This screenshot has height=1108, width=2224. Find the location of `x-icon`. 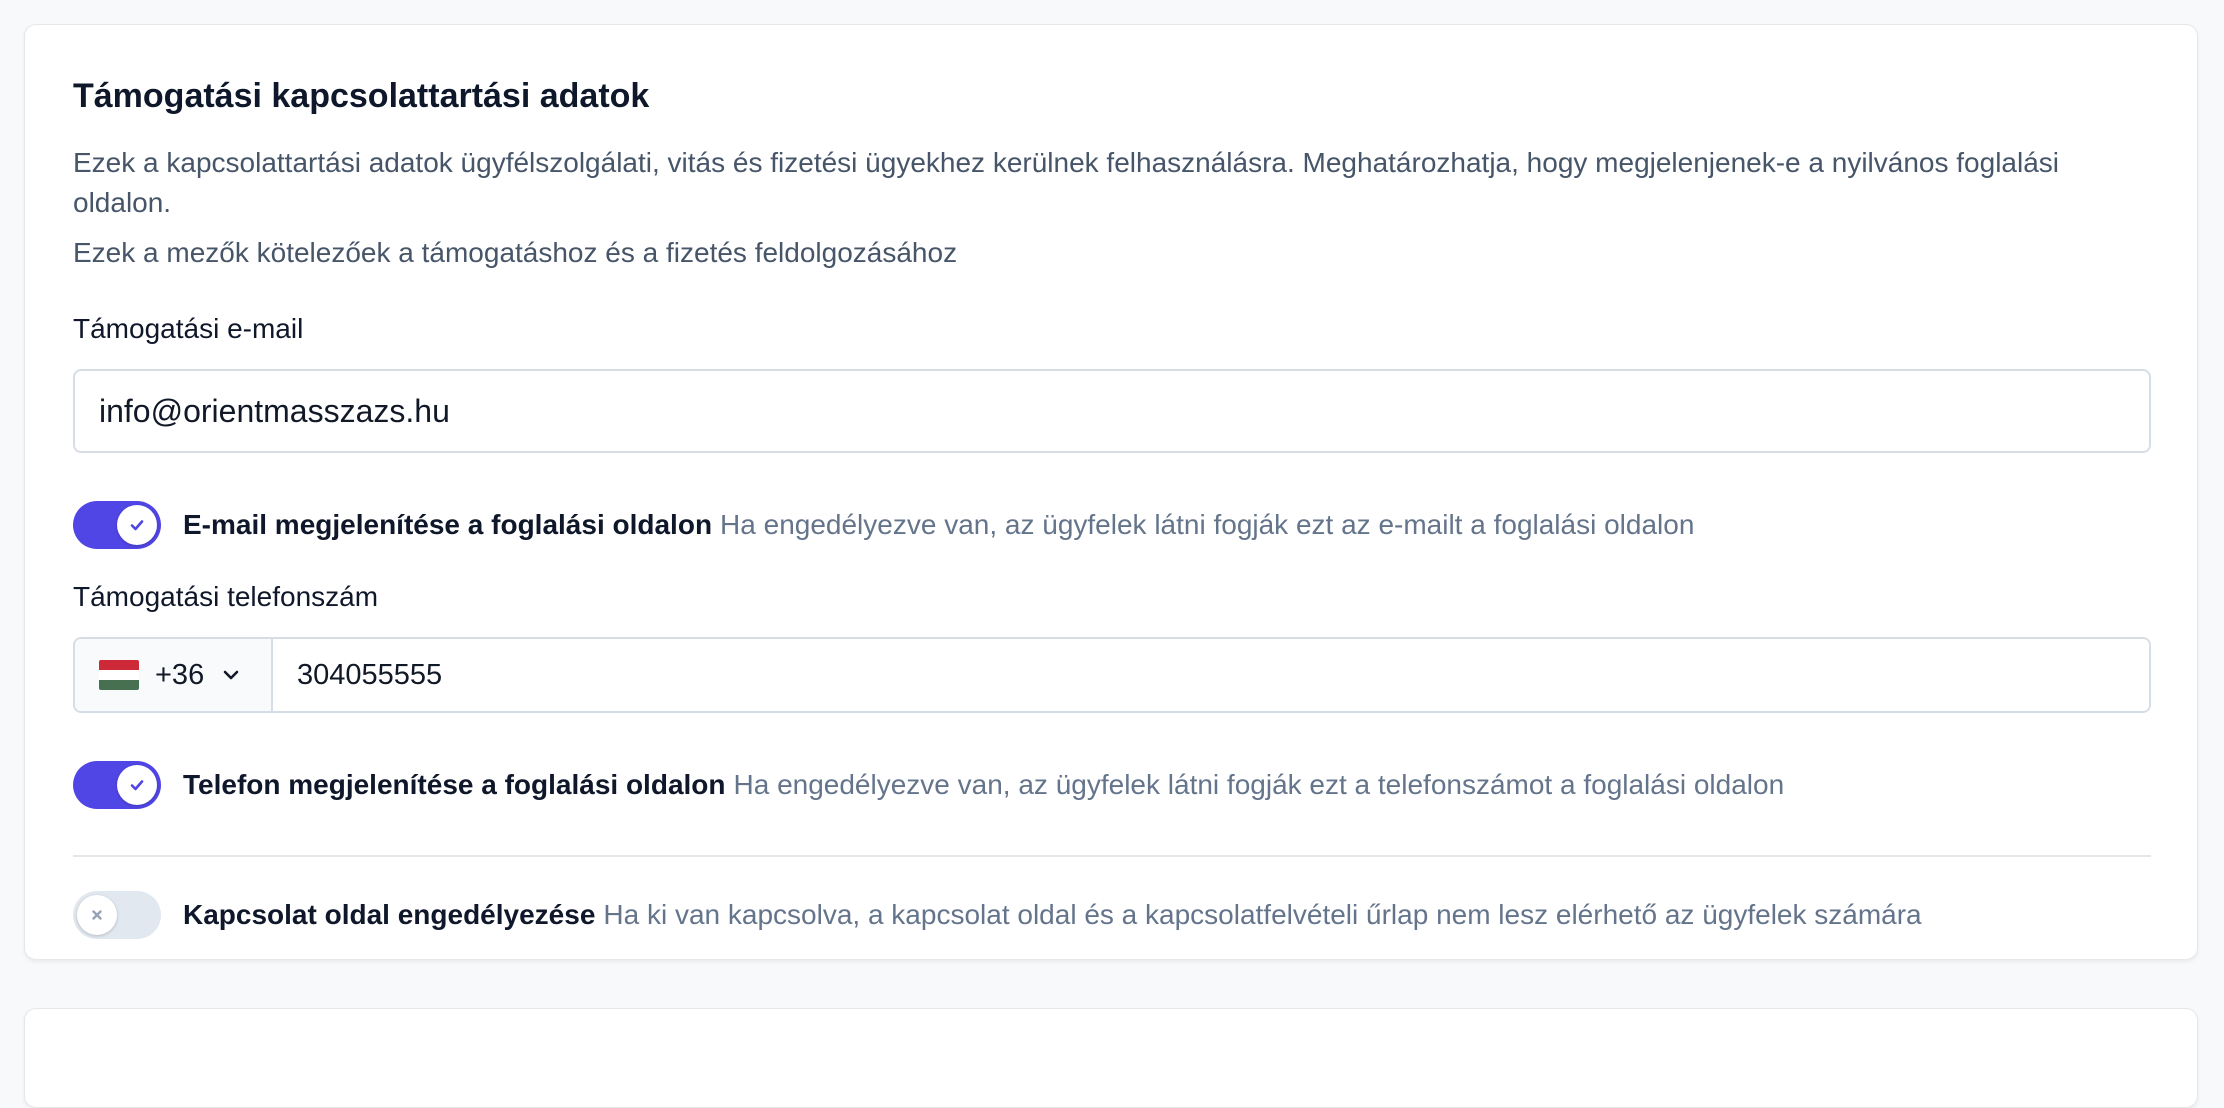

x-icon is located at coordinates (97, 915).